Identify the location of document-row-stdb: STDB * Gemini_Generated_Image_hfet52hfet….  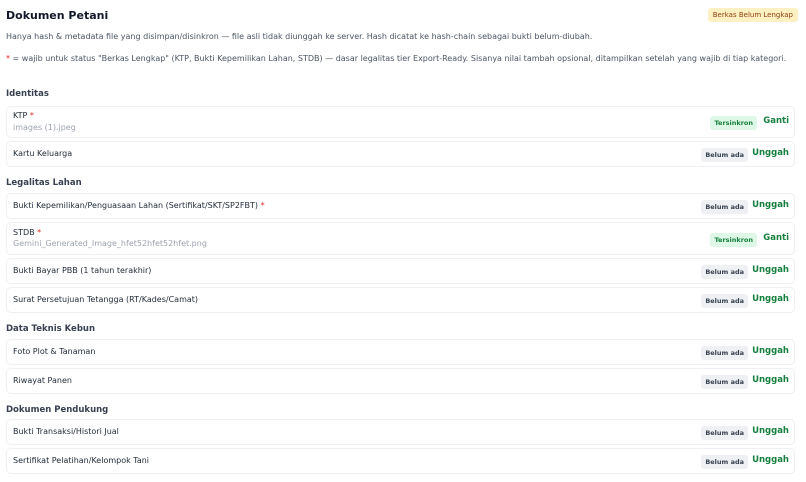
(400, 238).